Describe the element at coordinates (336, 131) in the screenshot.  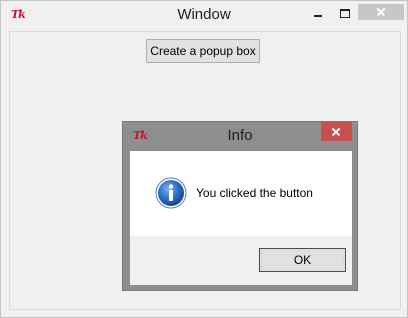
I see `dialog-close-icon` at that location.